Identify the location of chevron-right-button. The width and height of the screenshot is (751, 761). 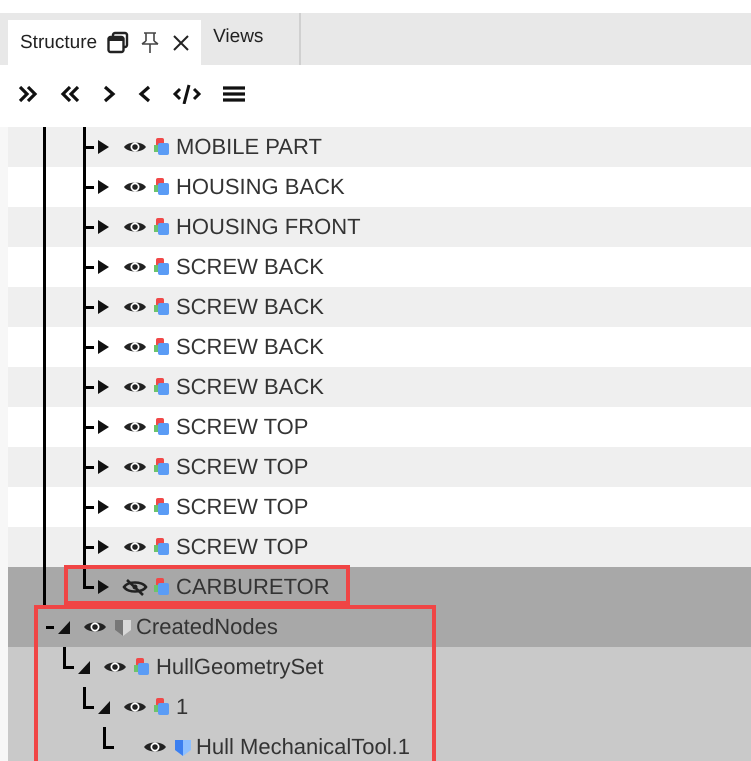
(109, 94).